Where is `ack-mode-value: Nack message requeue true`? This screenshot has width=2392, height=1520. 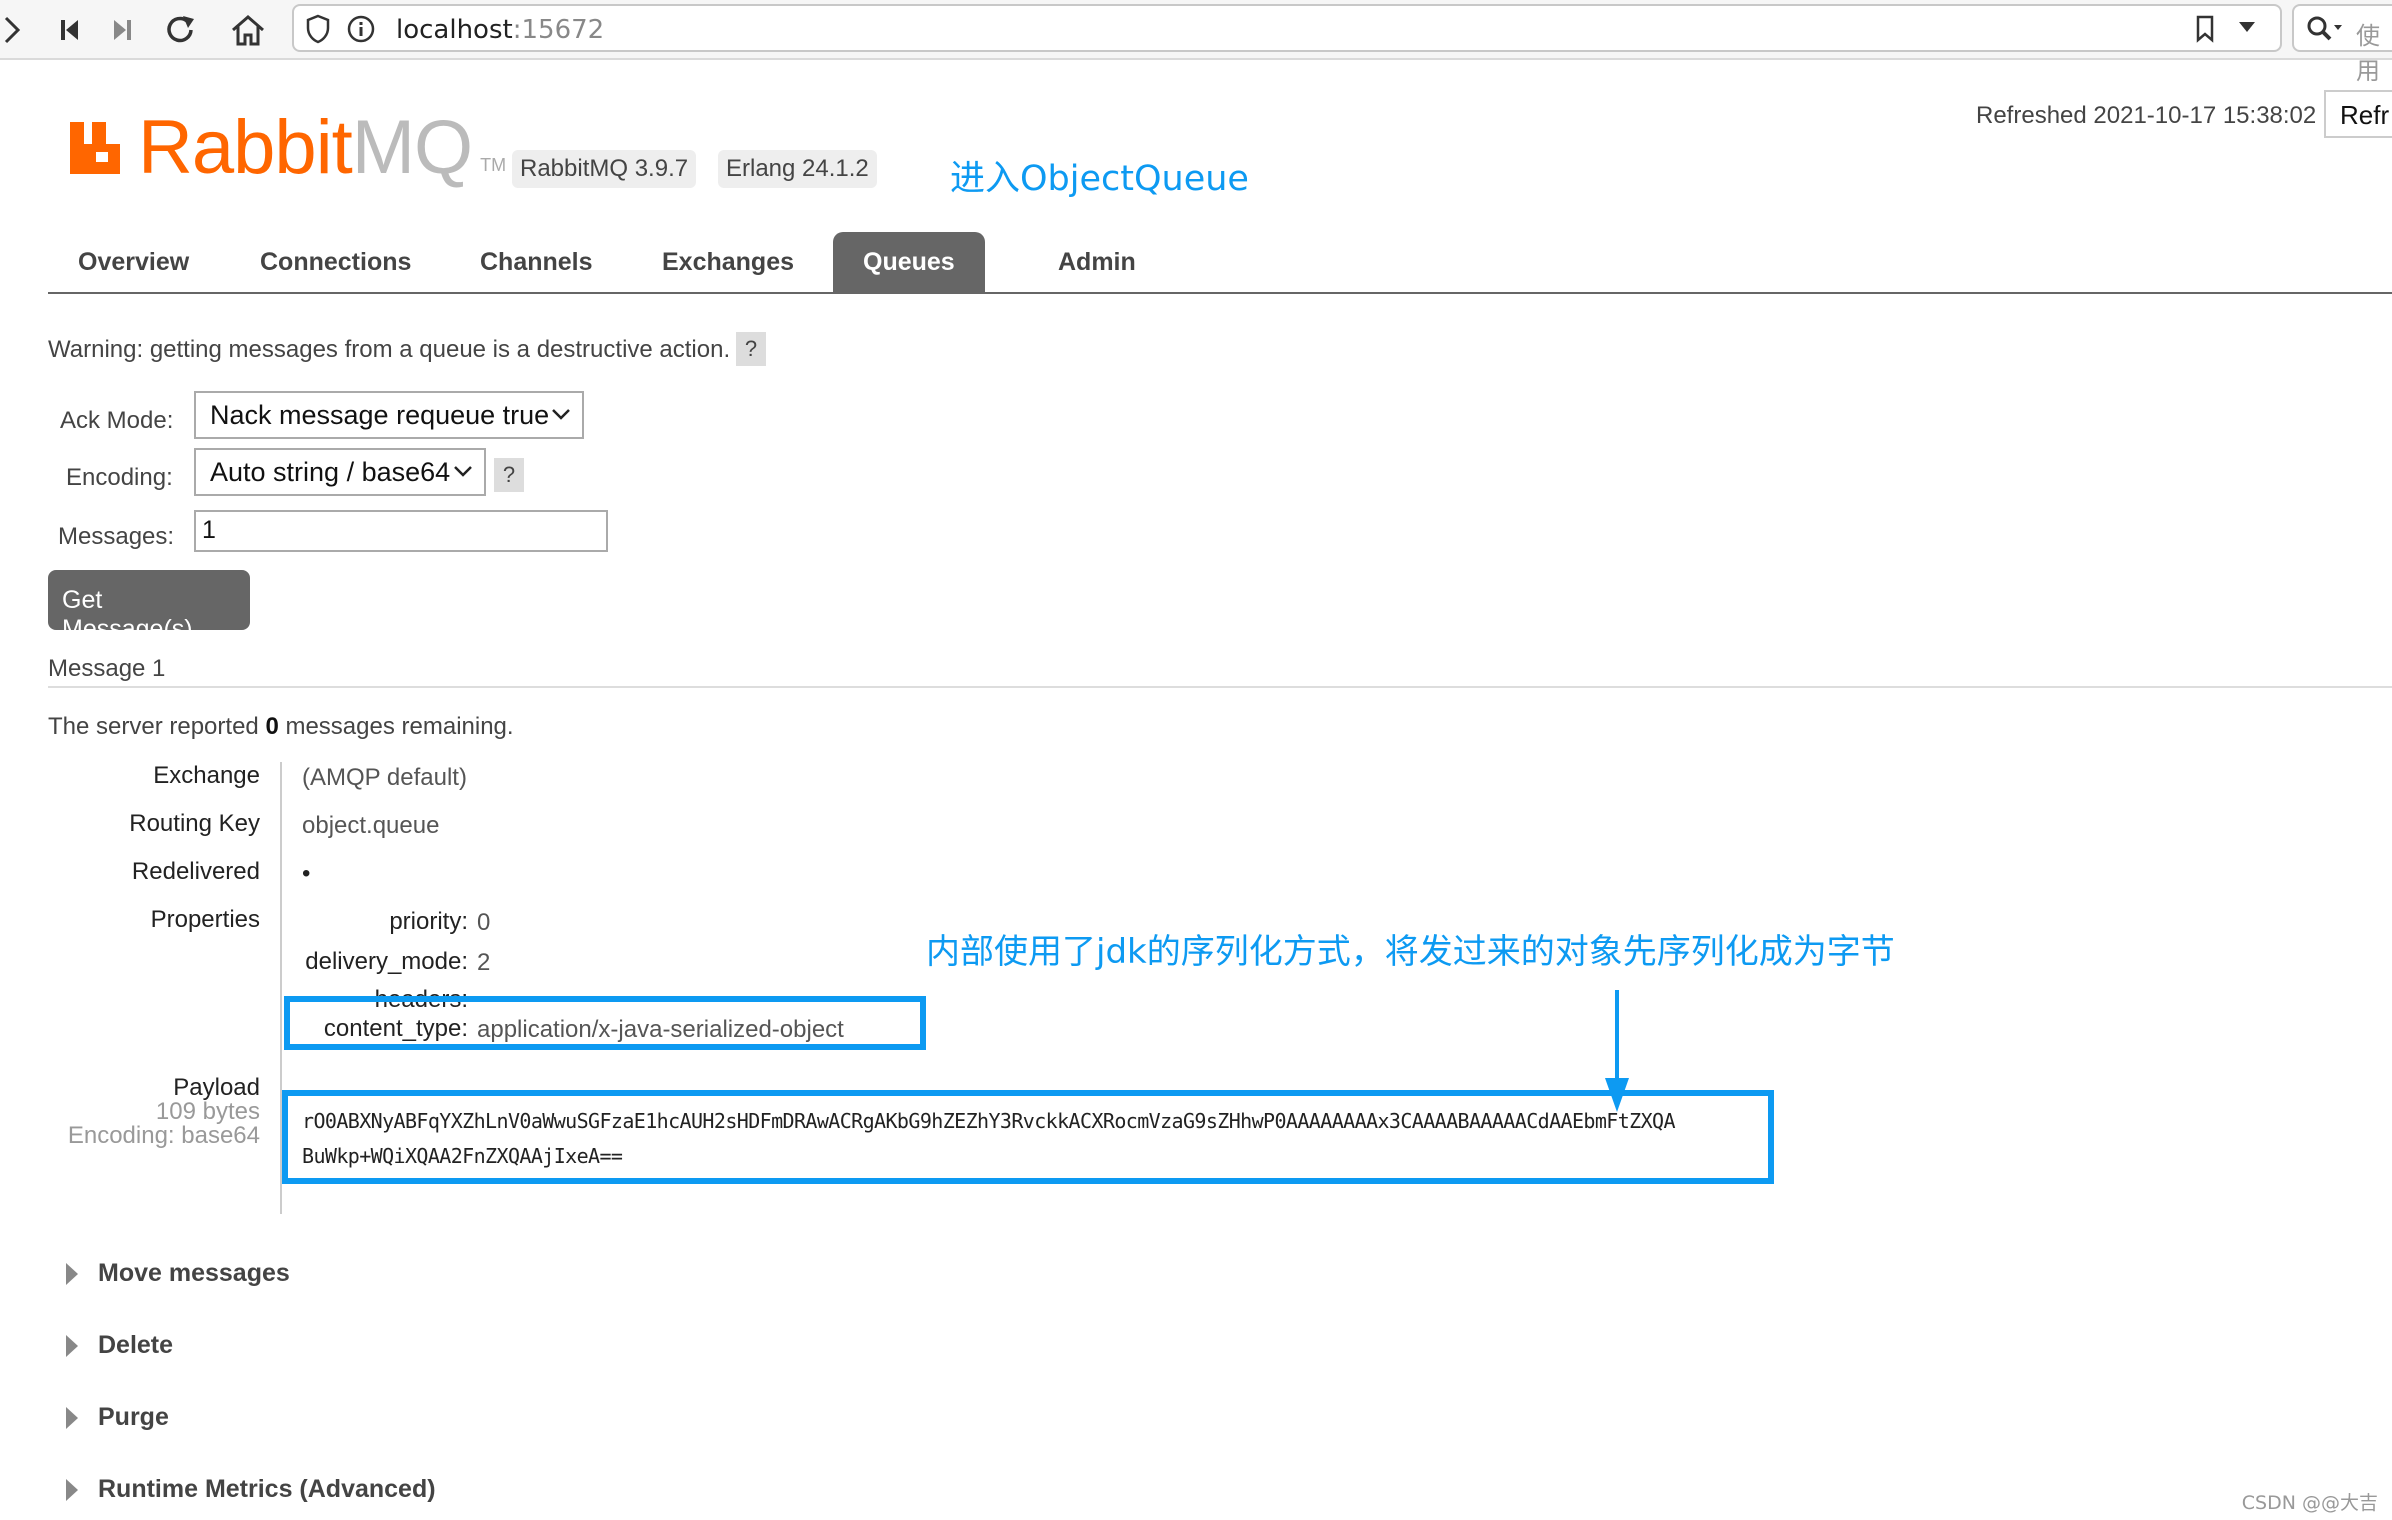
ack-mode-value: Nack message requeue true is located at coordinates (380, 415).